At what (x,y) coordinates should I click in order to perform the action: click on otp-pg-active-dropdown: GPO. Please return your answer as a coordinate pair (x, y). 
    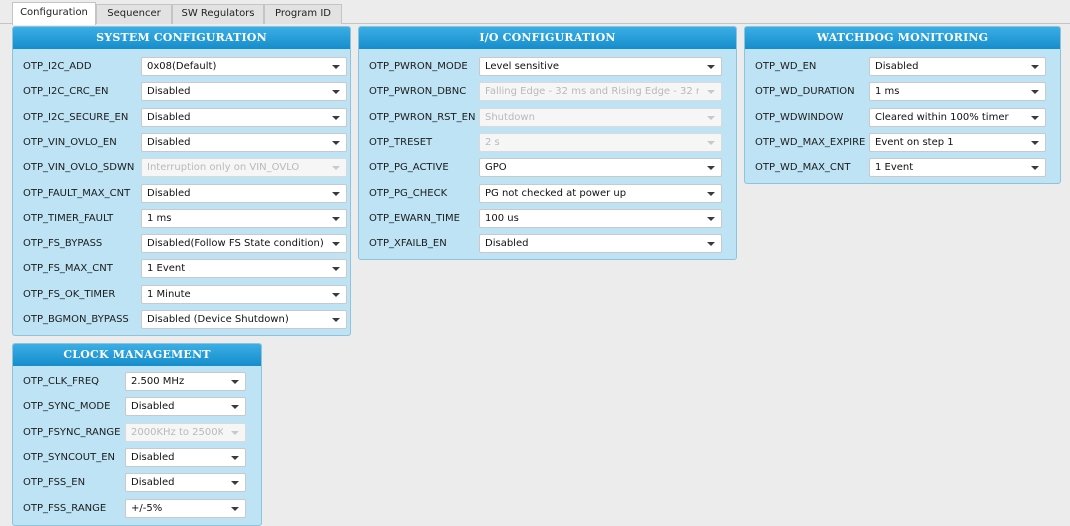
    Looking at the image, I should click on (600, 167).